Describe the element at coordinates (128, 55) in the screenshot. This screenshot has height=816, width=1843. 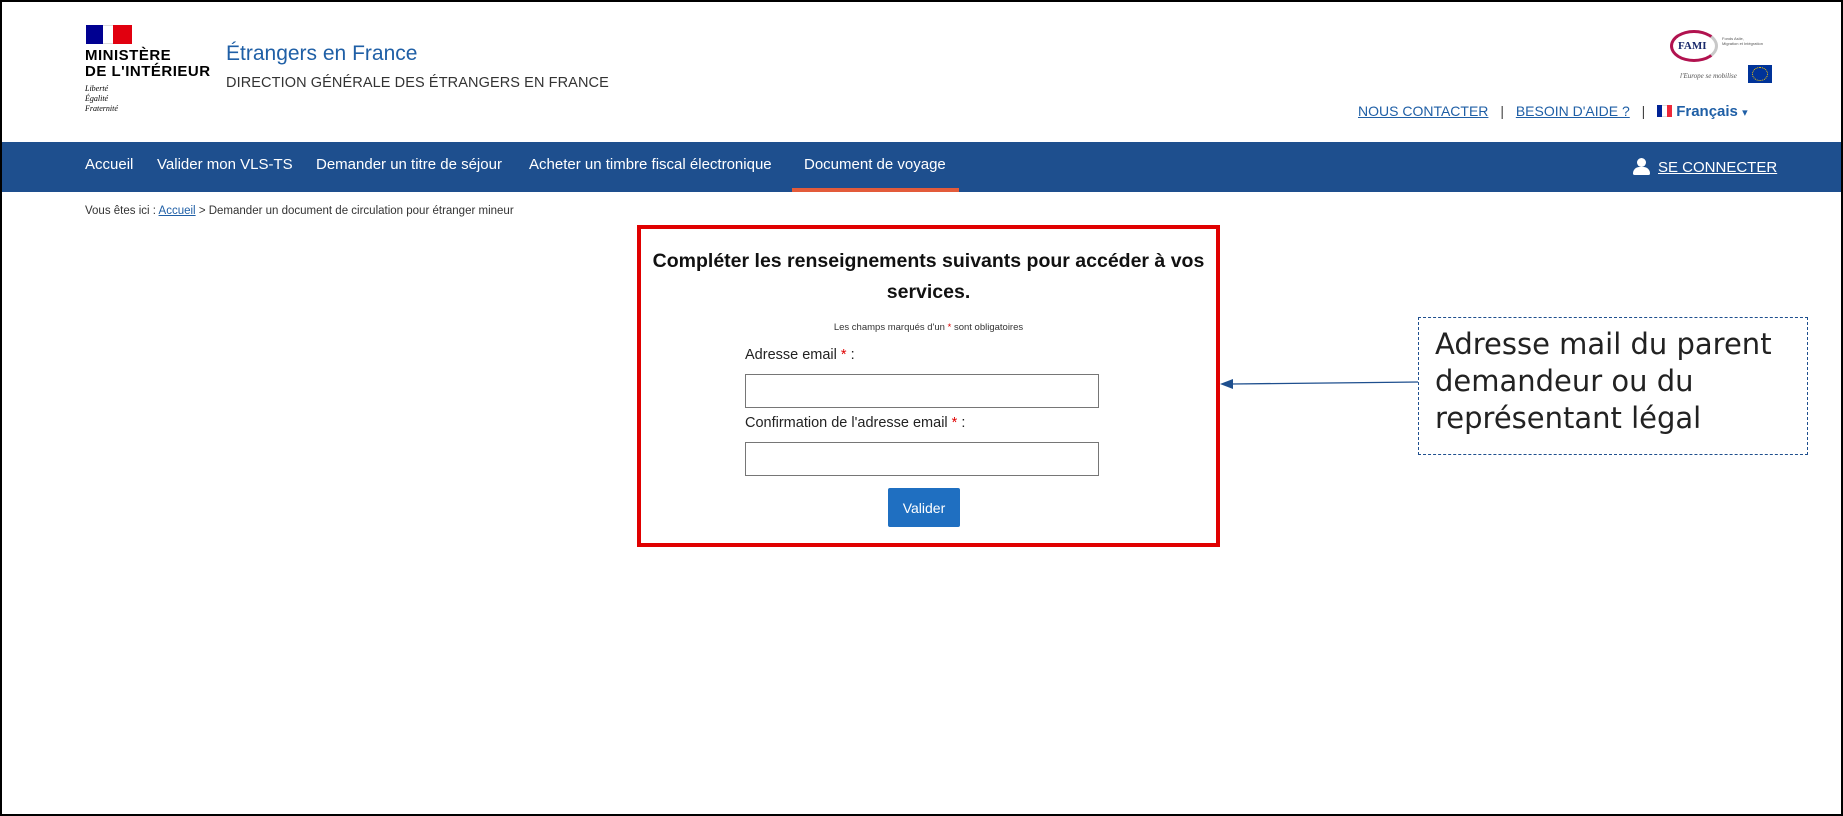
I see `ministry-line-1: MINISTÈRE` at that location.